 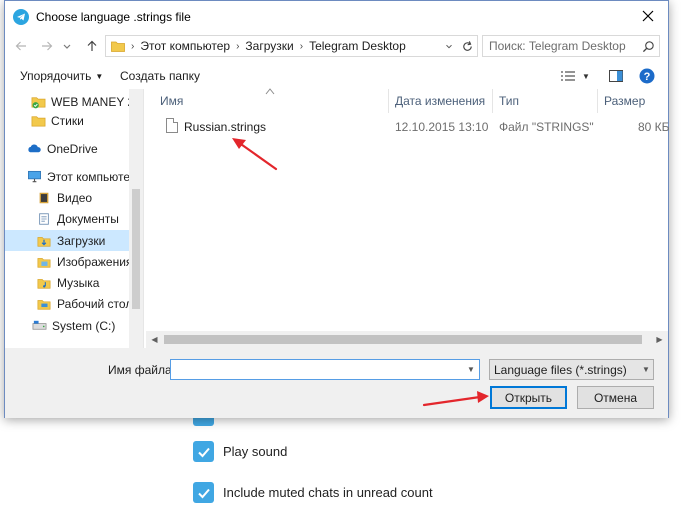 I want to click on open-button: Открыть, so click(x=528, y=397).